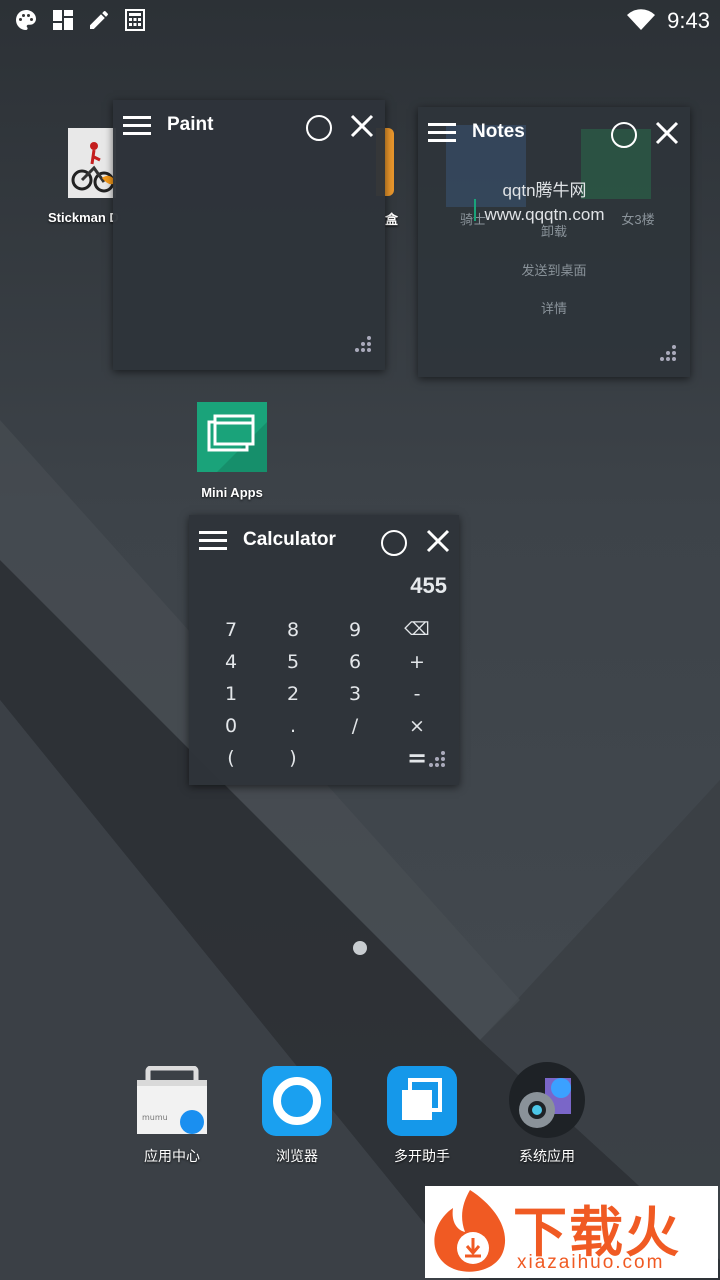 This screenshot has height=1280, width=720. Describe the element at coordinates (428, 585) in the screenshot. I see `calculator-display: 455` at that location.